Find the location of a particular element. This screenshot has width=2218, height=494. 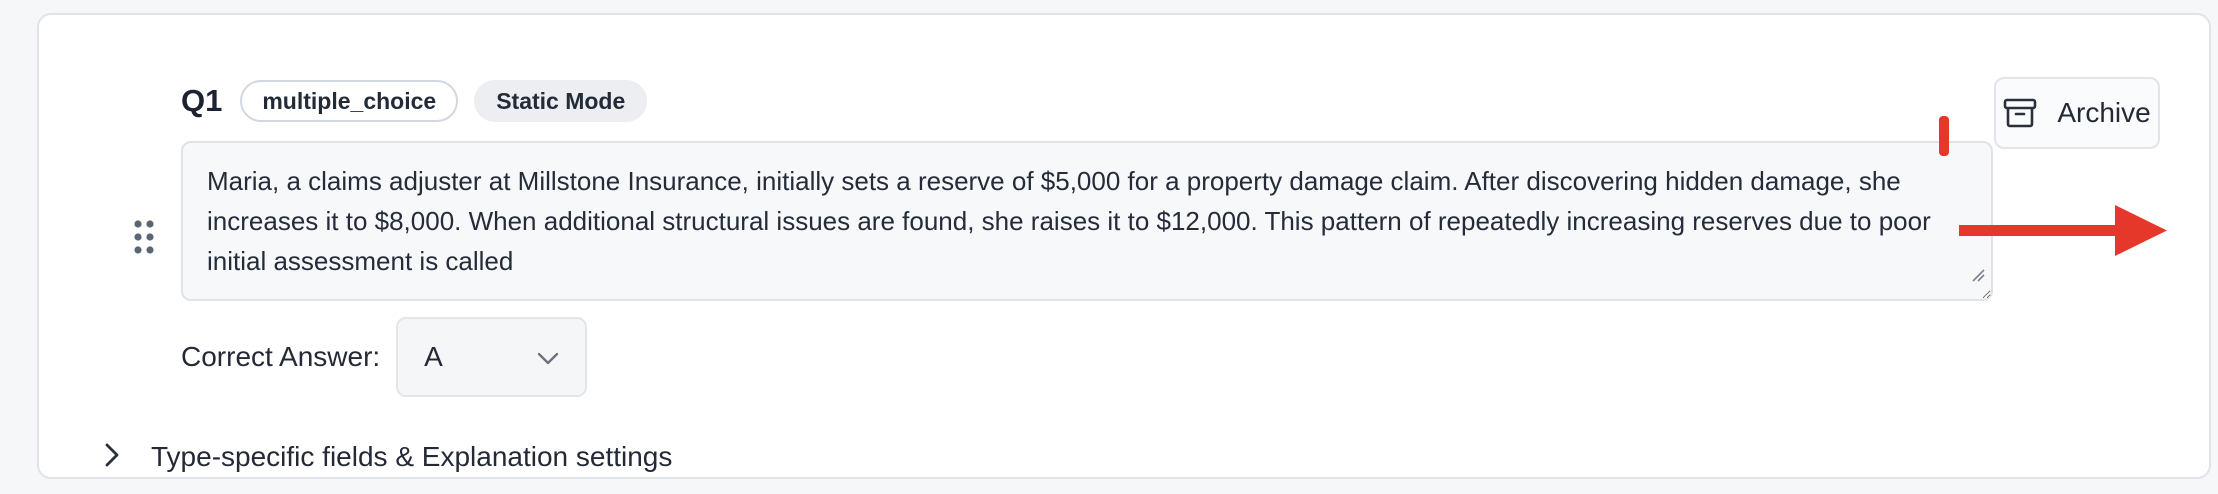

chevron-right-icon is located at coordinates (112, 457).